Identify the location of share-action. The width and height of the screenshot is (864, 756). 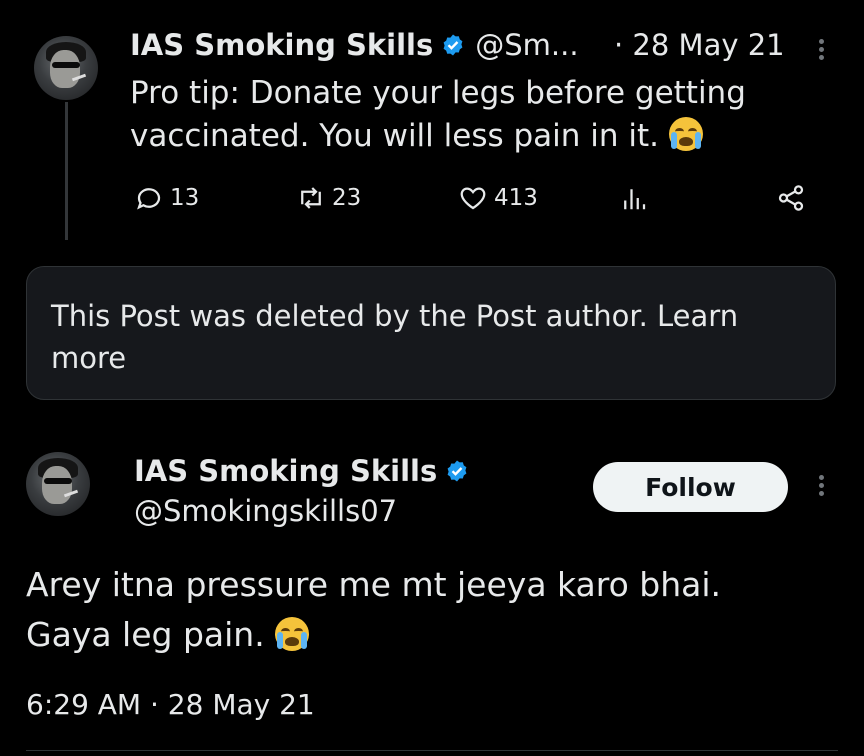
(791, 198).